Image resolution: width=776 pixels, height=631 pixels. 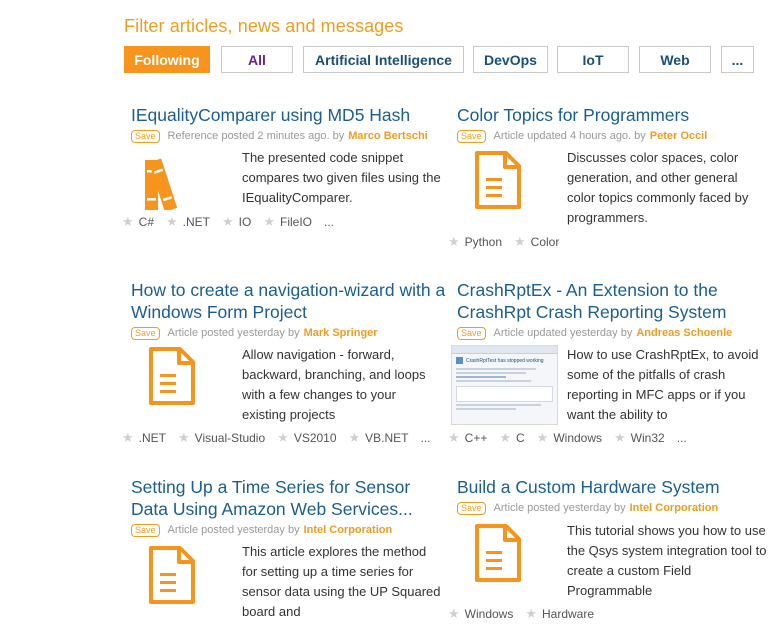 I want to click on filter-ai-button: Artificial Intelligence, so click(x=383, y=59).